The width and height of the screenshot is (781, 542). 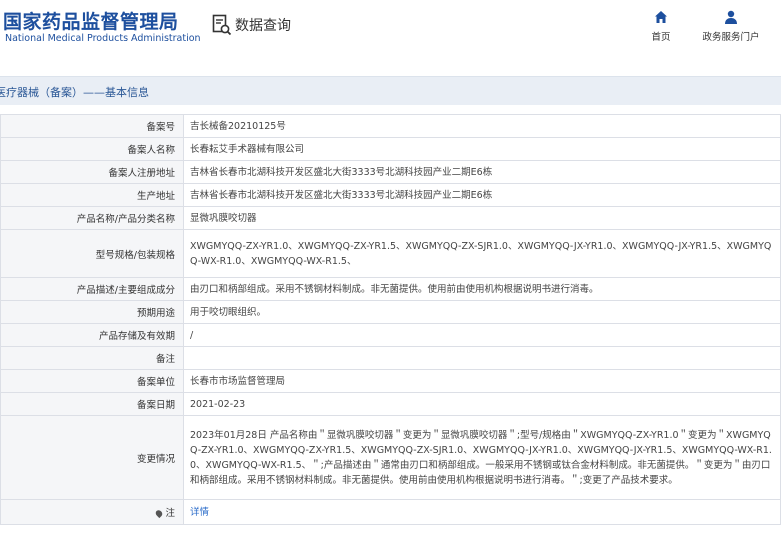 I want to click on table-row: 产品名称/产品分类名称 显微巩膜咬切器, so click(x=390, y=218).